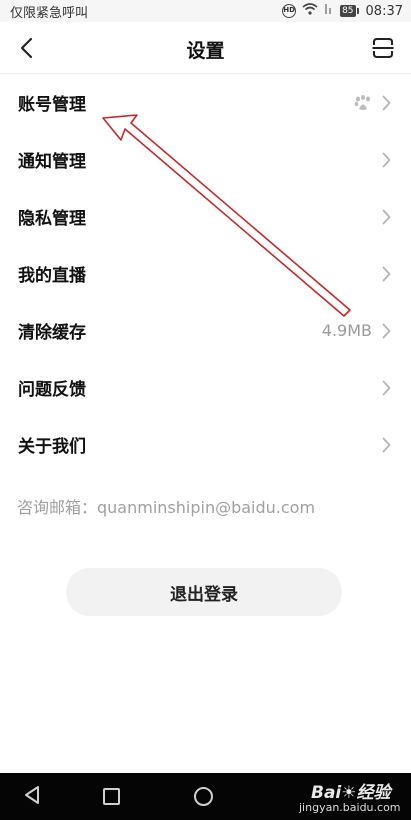 The width and height of the screenshot is (411, 820). What do you see at coordinates (205, 51) in the screenshot?
I see `page-title: 设置` at bounding box center [205, 51].